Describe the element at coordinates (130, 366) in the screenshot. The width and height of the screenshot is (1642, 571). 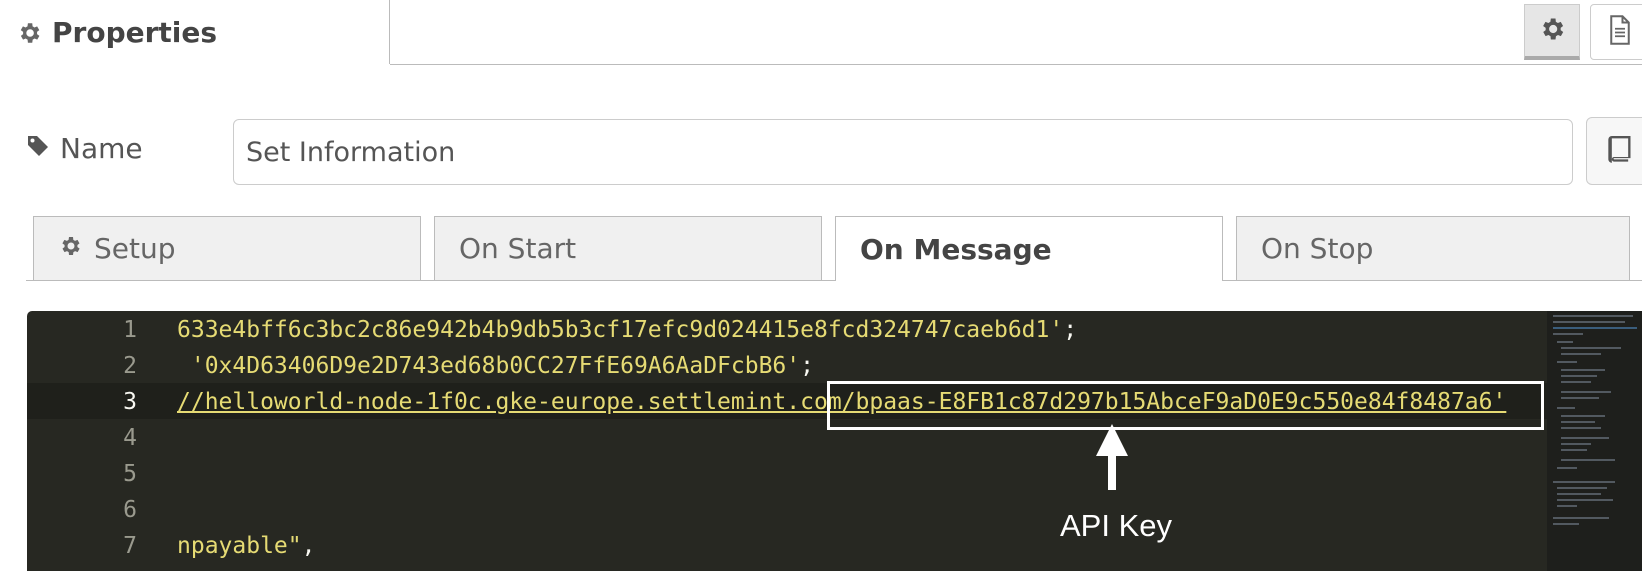
I see `line-number: 2` at that location.